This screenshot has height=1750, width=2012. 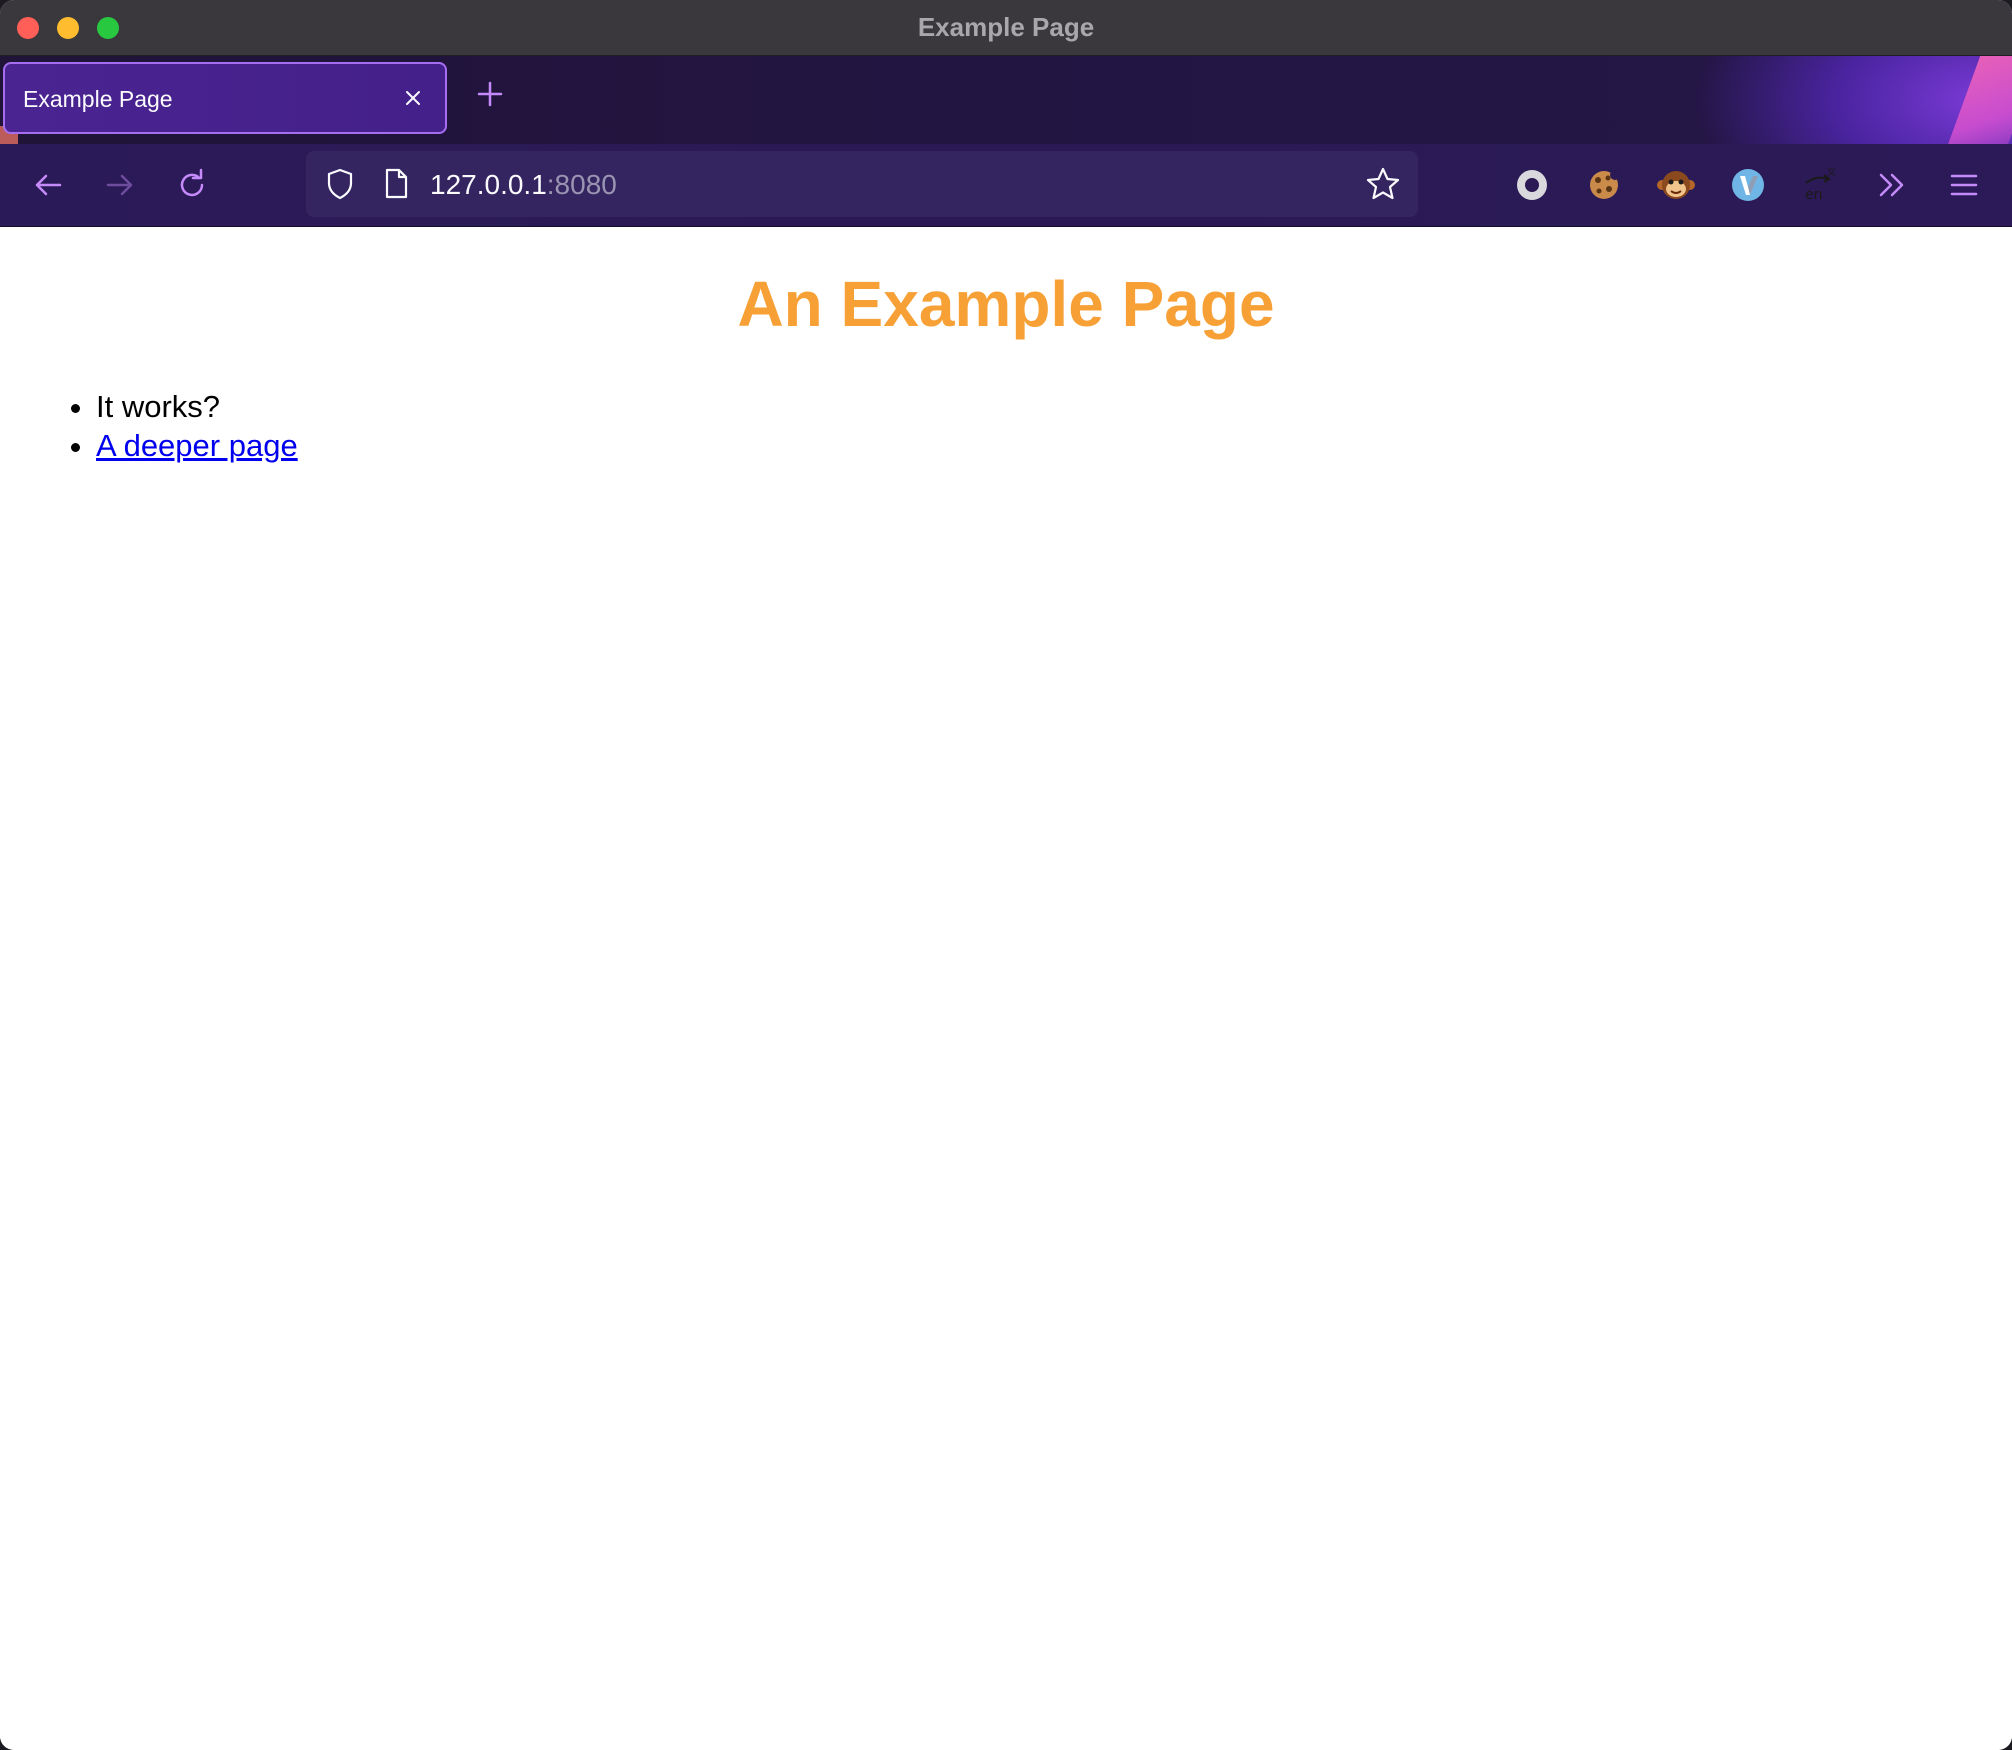 What do you see at coordinates (1748, 185) in the screenshot?
I see `vimium-extension-icon` at bounding box center [1748, 185].